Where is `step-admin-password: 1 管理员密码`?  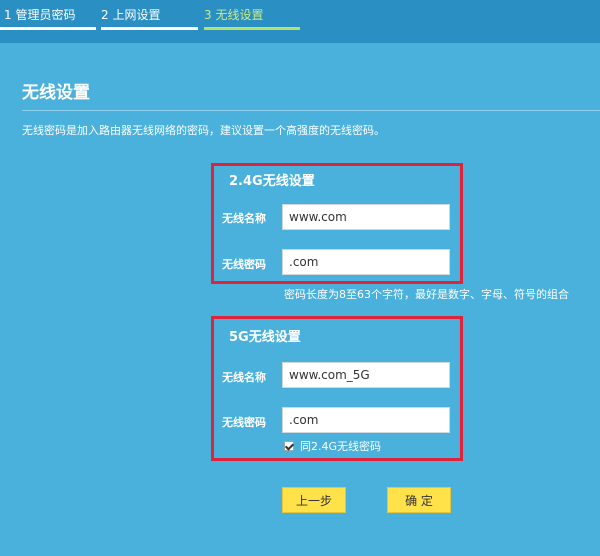
step-admin-password: 1 管理员密码 is located at coordinates (39, 14).